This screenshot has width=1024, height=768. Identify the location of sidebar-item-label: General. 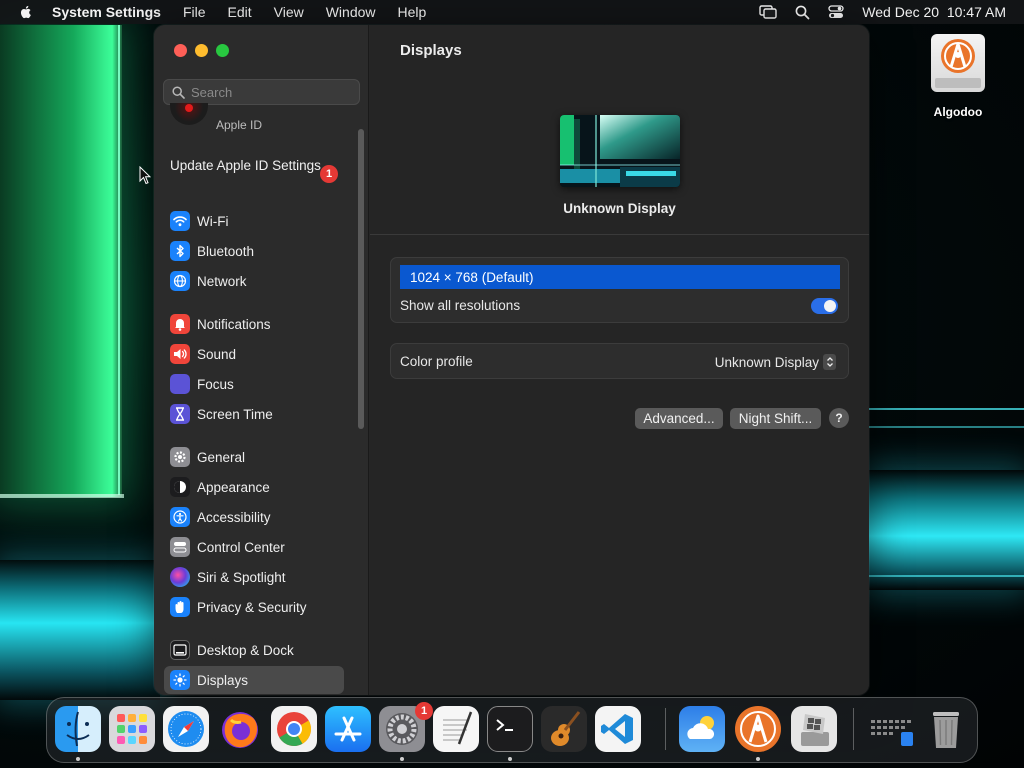
(221, 457).